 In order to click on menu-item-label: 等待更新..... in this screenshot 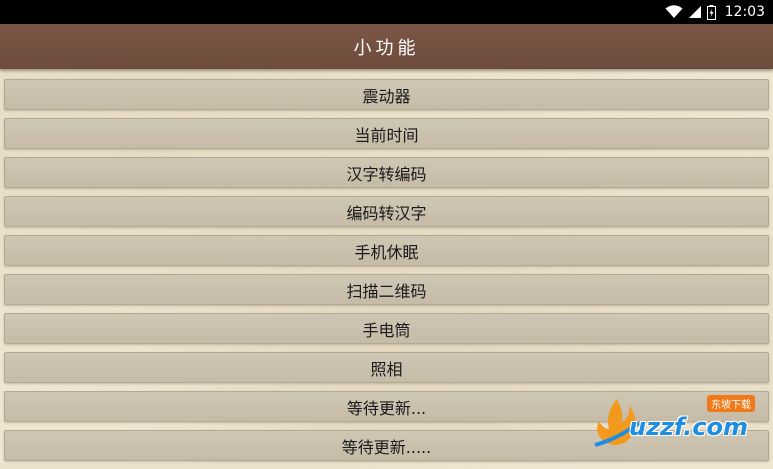, I will do `click(386, 447)`.